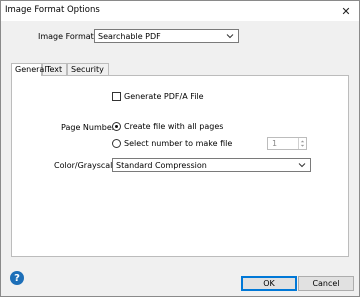 The width and height of the screenshot is (360, 297). I want to click on spinner-arrows-icon, so click(302, 143).